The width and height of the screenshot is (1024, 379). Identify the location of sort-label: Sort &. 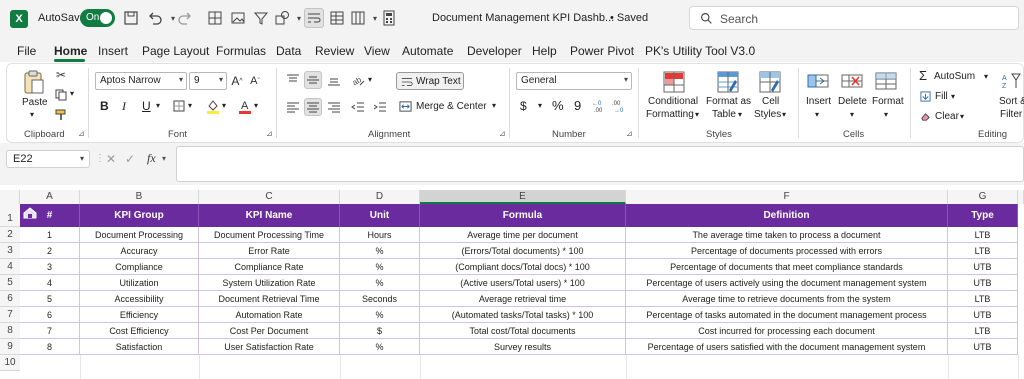
(1011, 101).